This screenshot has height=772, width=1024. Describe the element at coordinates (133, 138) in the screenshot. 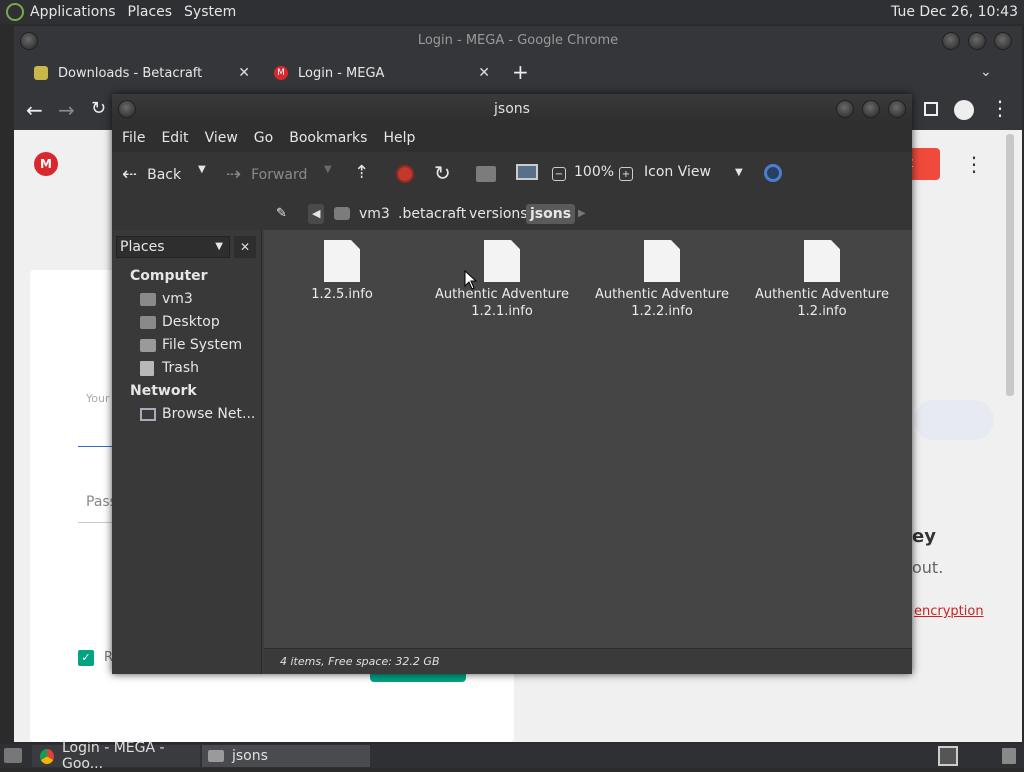

I see `menu-file: File` at that location.